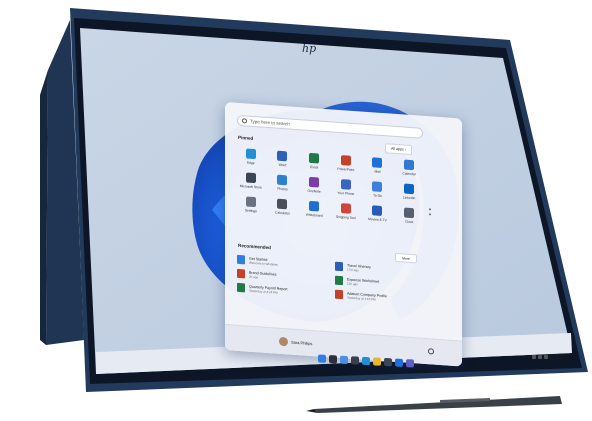 This screenshot has height=421, width=592. I want to click on pinned-app: LinkedIn, so click(409, 192).